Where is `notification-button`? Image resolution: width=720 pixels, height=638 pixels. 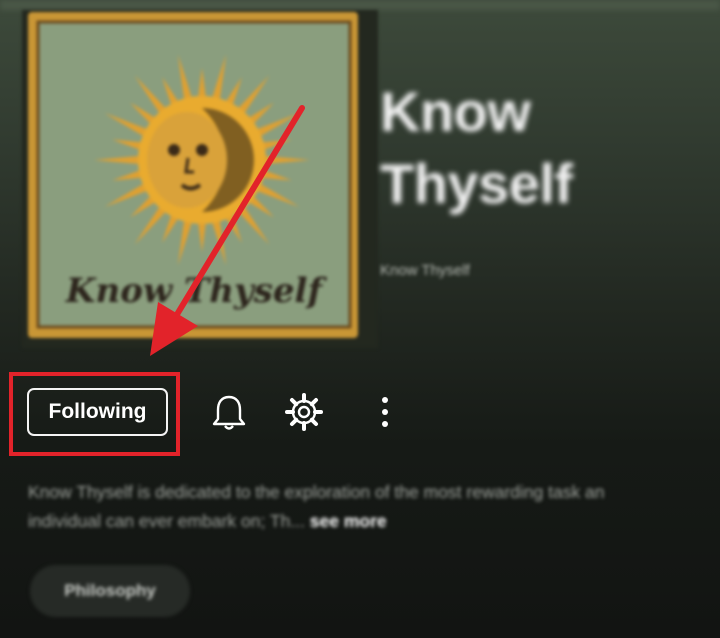 notification-button is located at coordinates (229, 412).